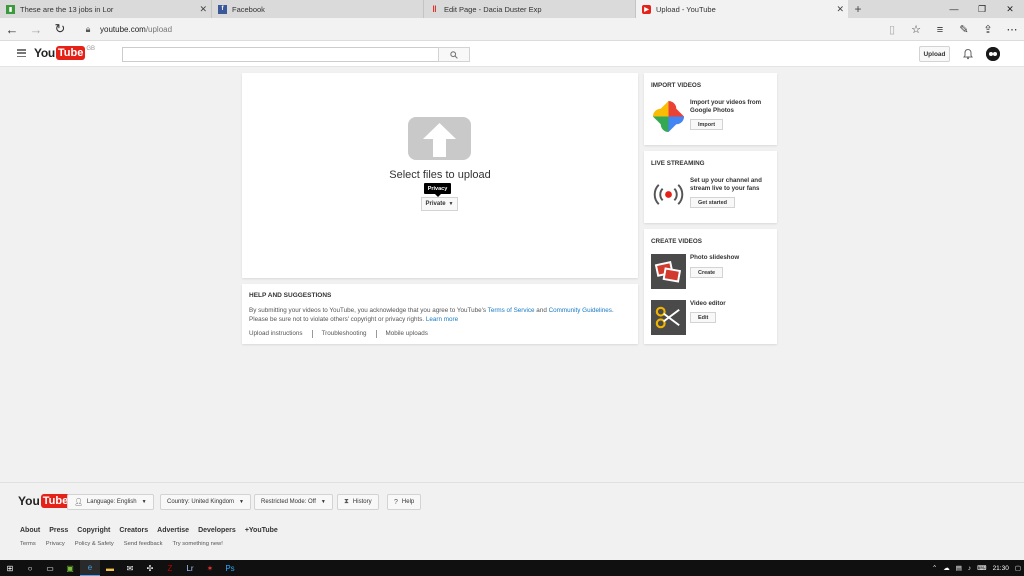 The width and height of the screenshot is (1024, 576). I want to click on privacy-dropdown: Private ▼, so click(439, 204).